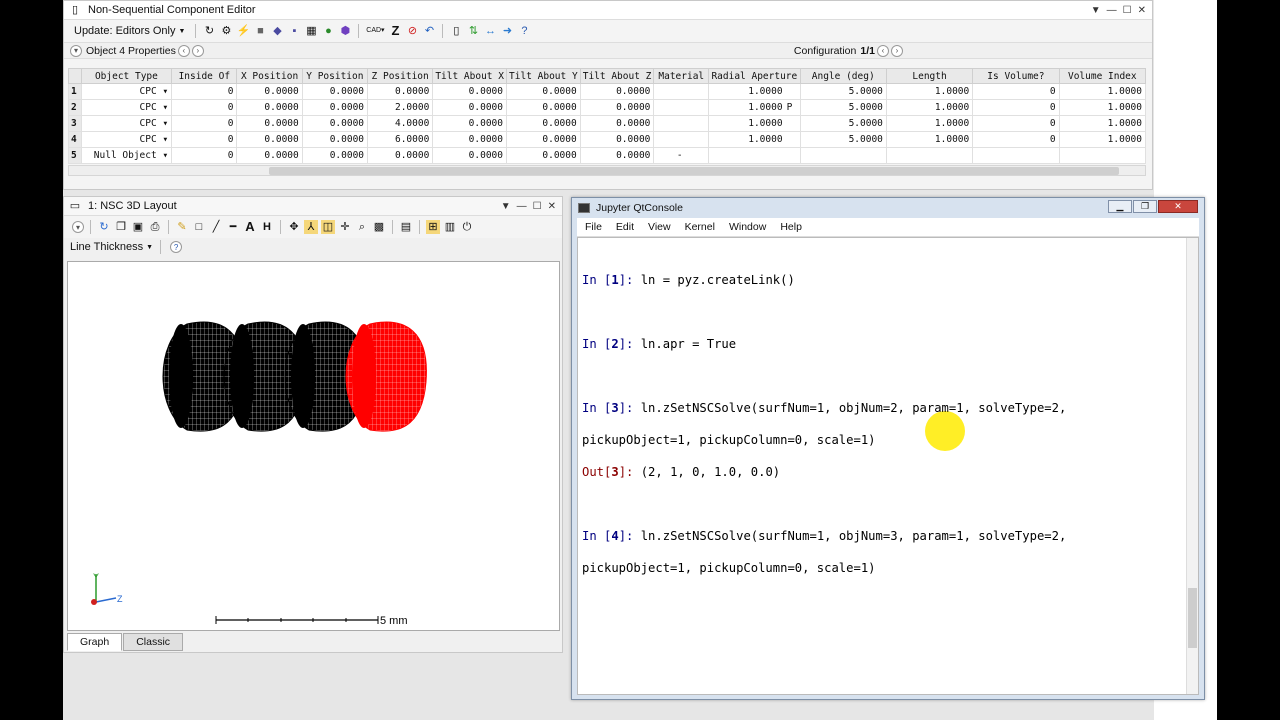 Image resolution: width=1280 pixels, height=720 pixels. I want to click on swap-icon: ⇅, so click(473, 31).